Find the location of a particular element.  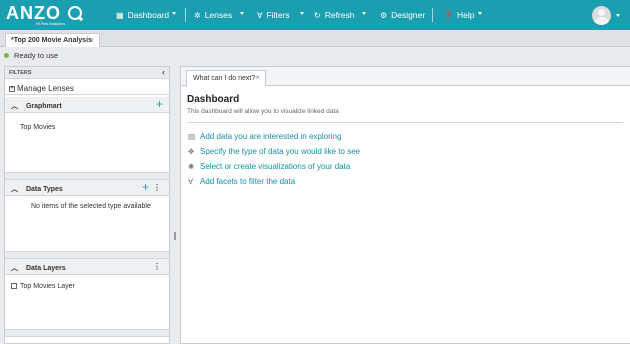

add-graphmart-button: + is located at coordinates (159, 104).